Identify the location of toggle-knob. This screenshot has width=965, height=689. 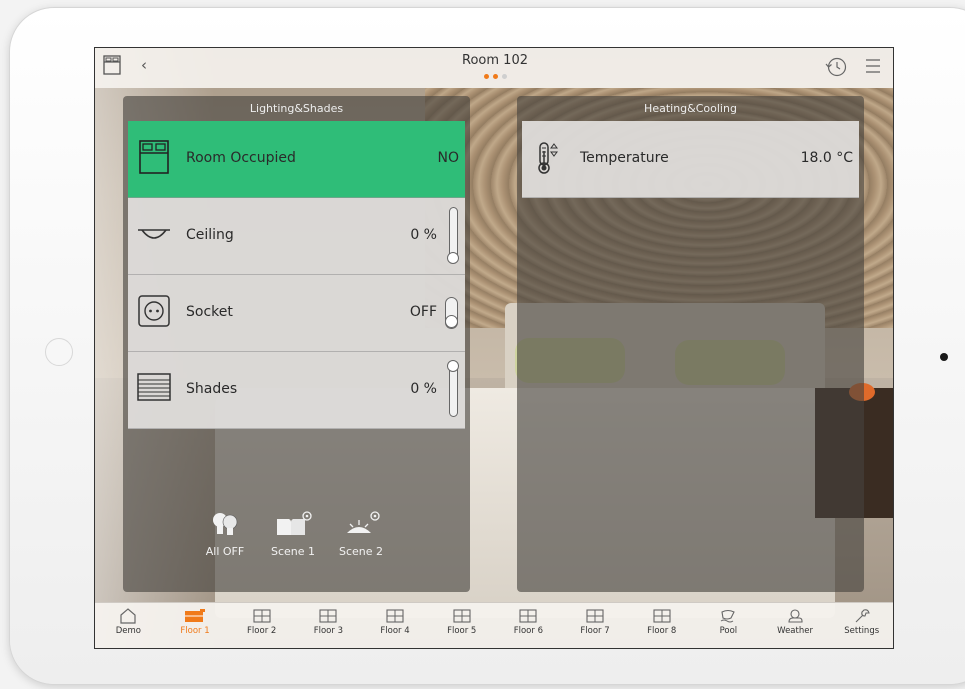
(451, 321).